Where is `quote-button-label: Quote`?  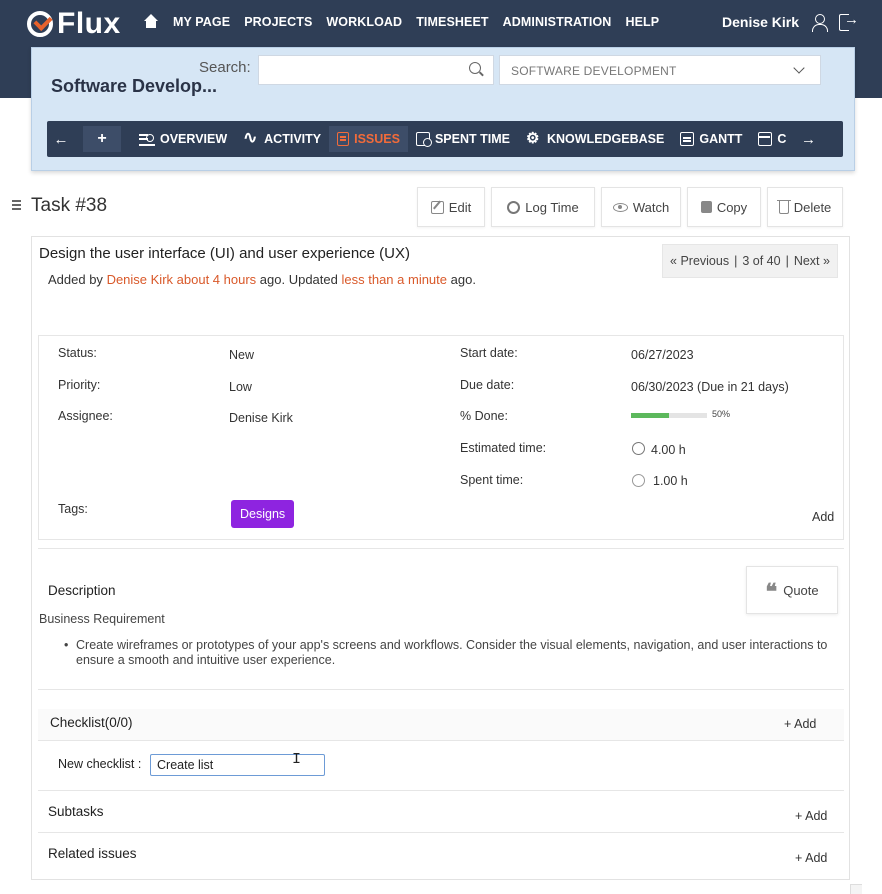
quote-button-label: Quote is located at coordinates (801, 590).